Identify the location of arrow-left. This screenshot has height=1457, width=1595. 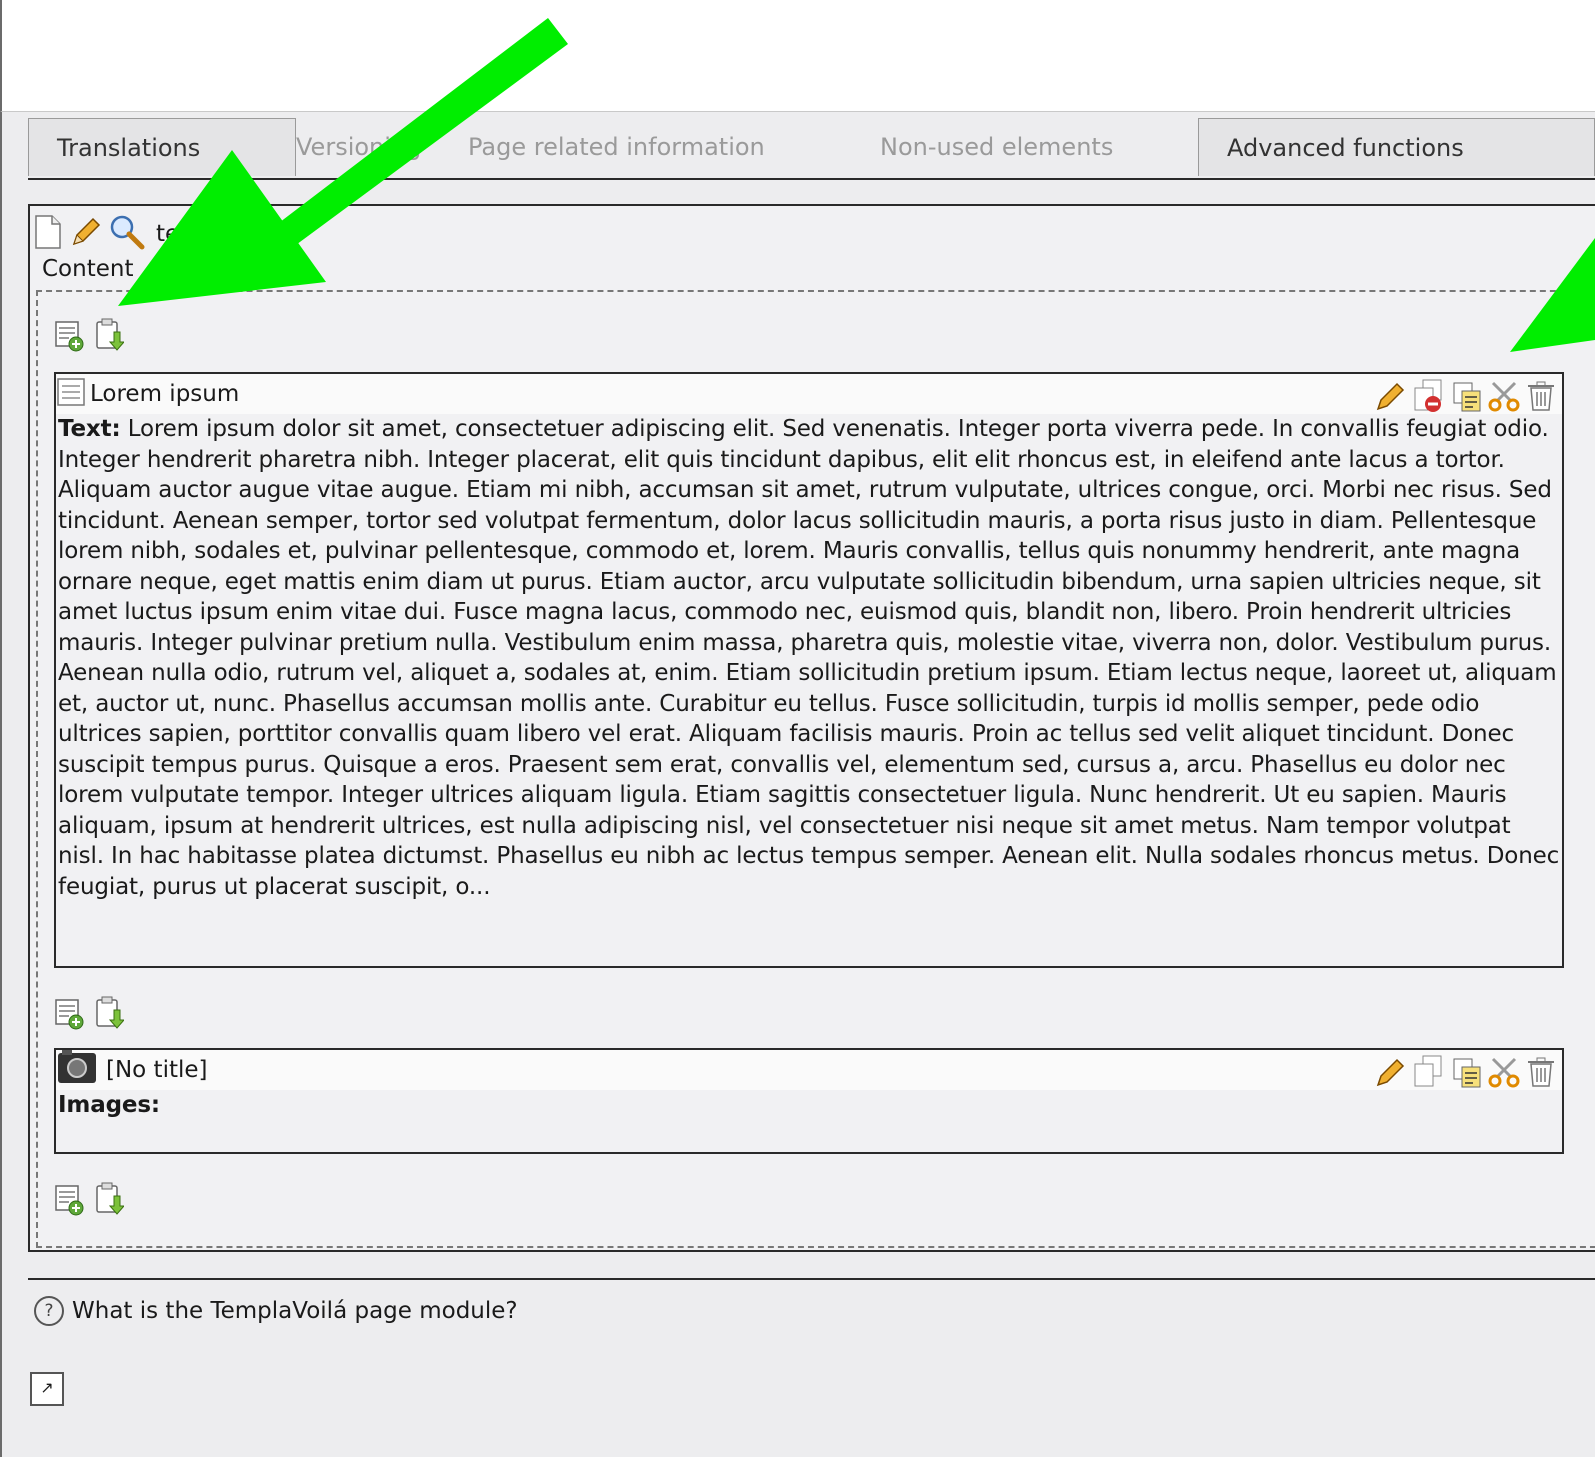
(343, 162).